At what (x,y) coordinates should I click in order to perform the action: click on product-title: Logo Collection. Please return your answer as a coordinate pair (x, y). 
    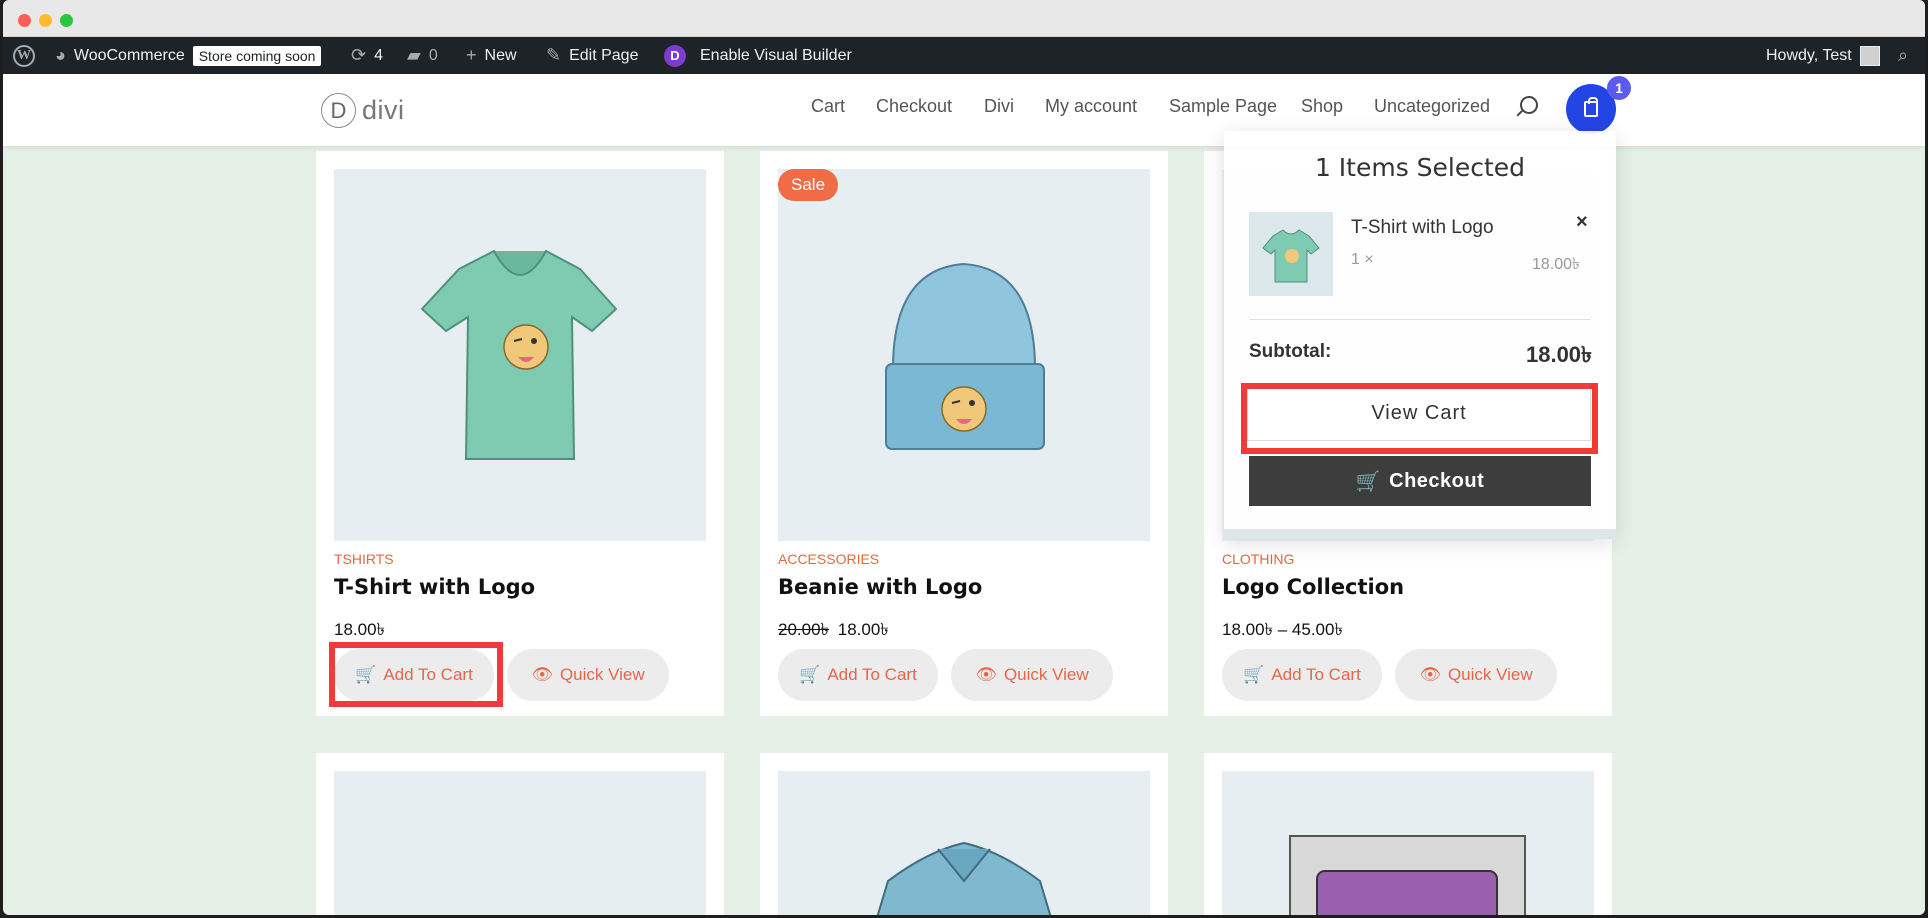
    Looking at the image, I should click on (1313, 587).